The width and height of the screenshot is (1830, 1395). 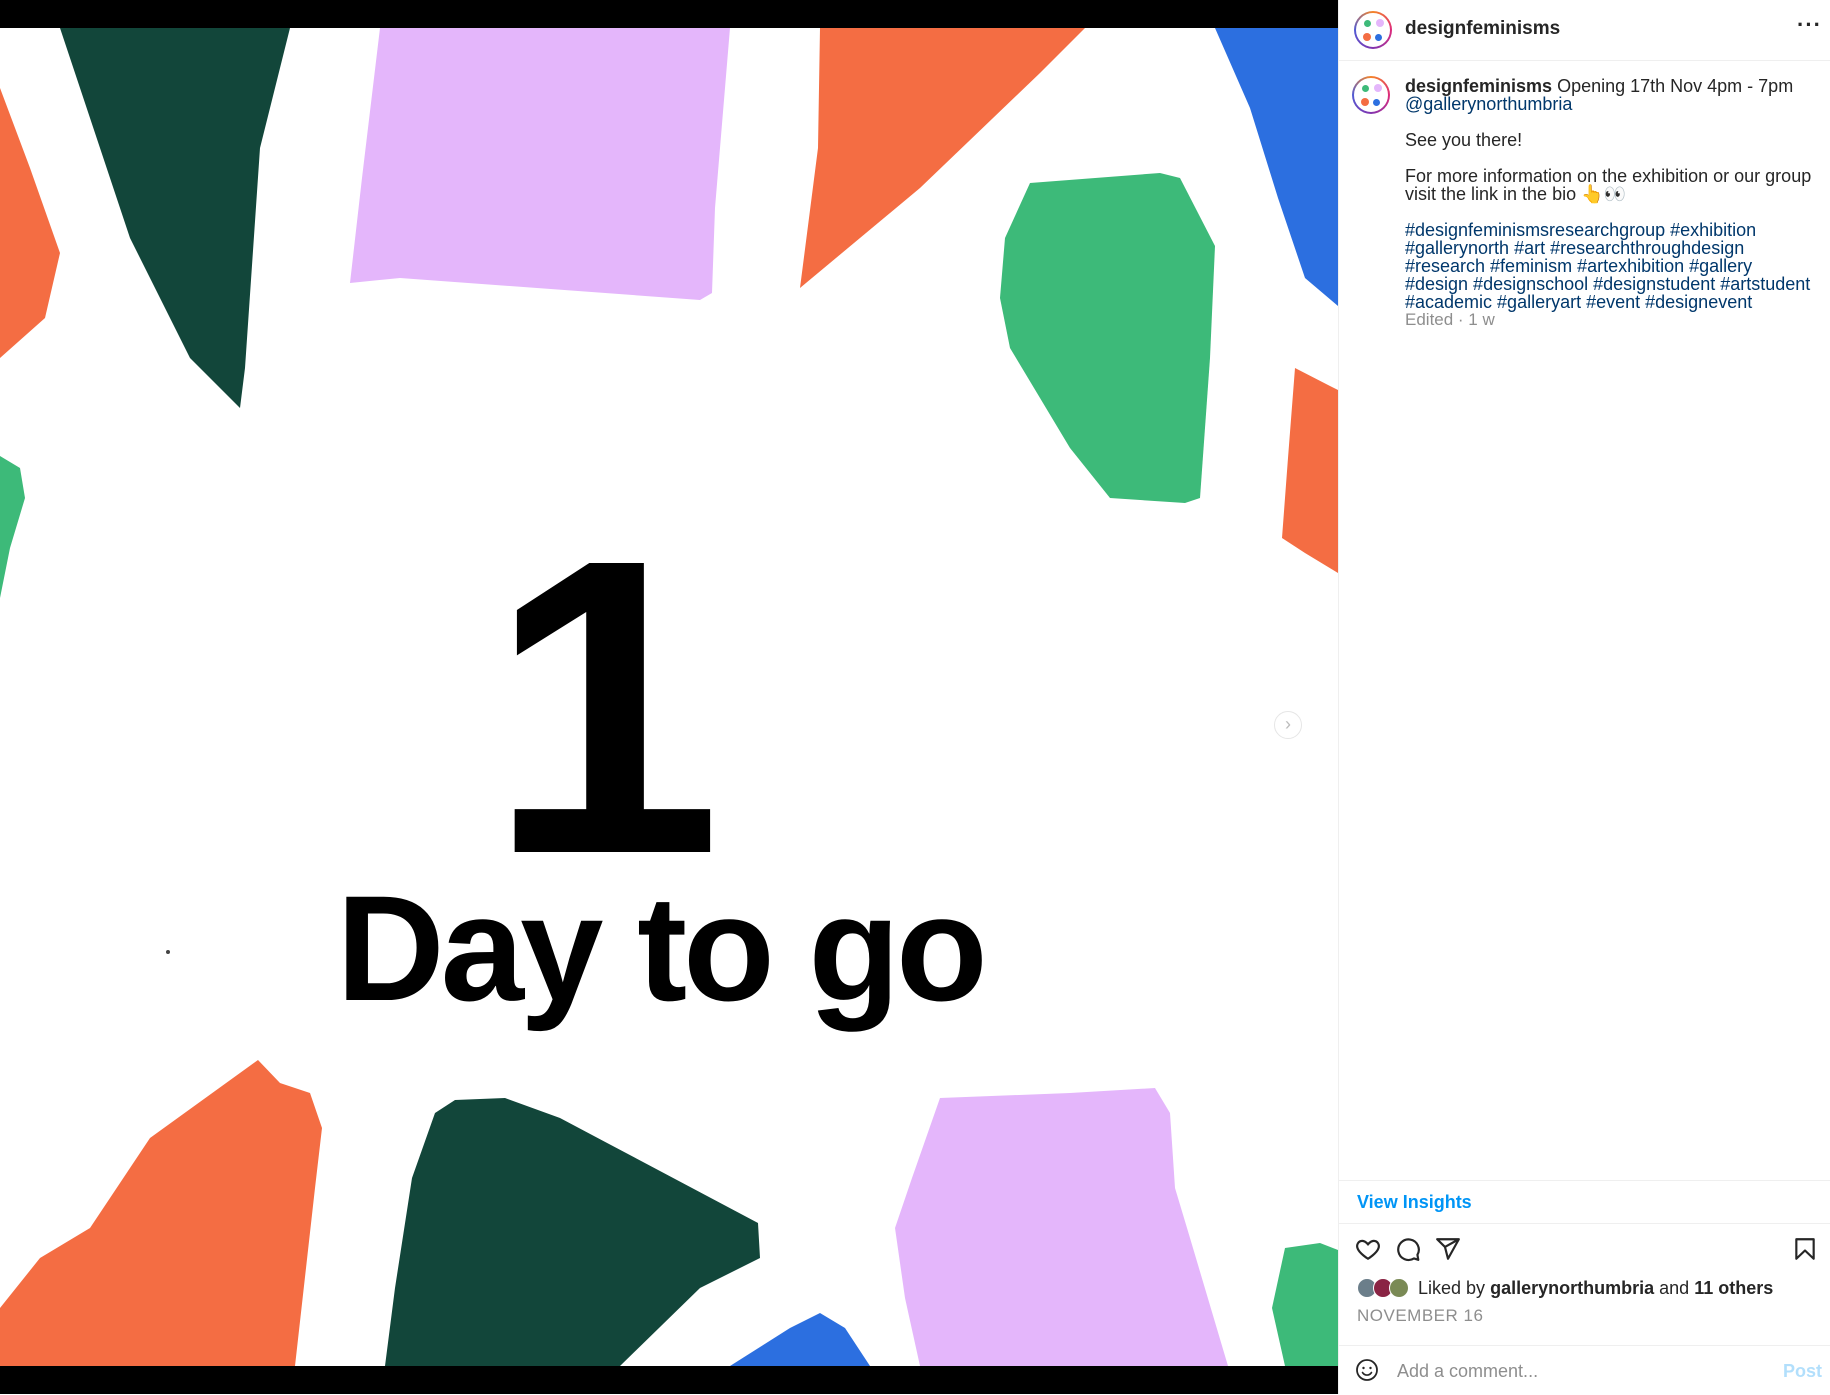 I want to click on caption-line2: See you there!, so click(x=1464, y=140).